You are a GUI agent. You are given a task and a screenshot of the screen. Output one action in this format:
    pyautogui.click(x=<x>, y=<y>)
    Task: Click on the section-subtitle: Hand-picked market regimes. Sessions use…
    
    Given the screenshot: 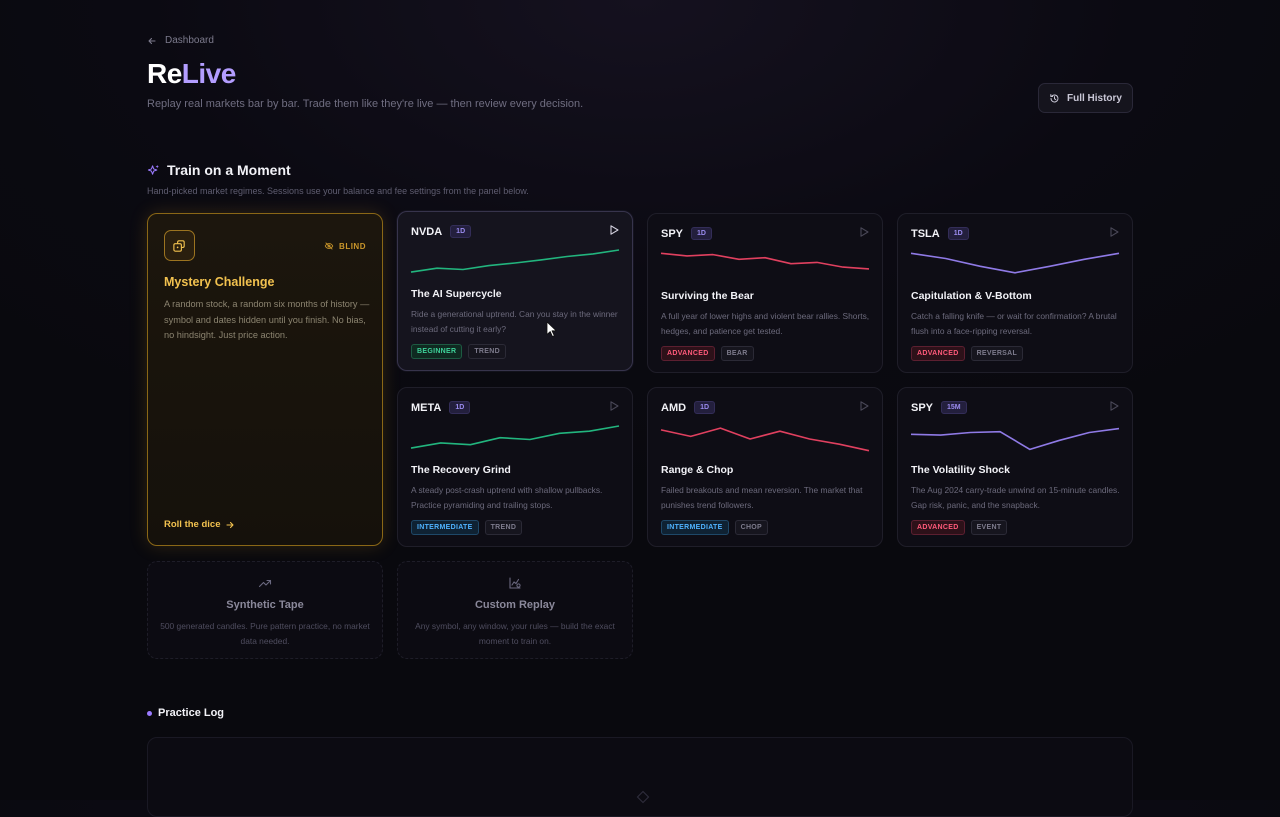 What is the action you would take?
    pyautogui.click(x=338, y=191)
    